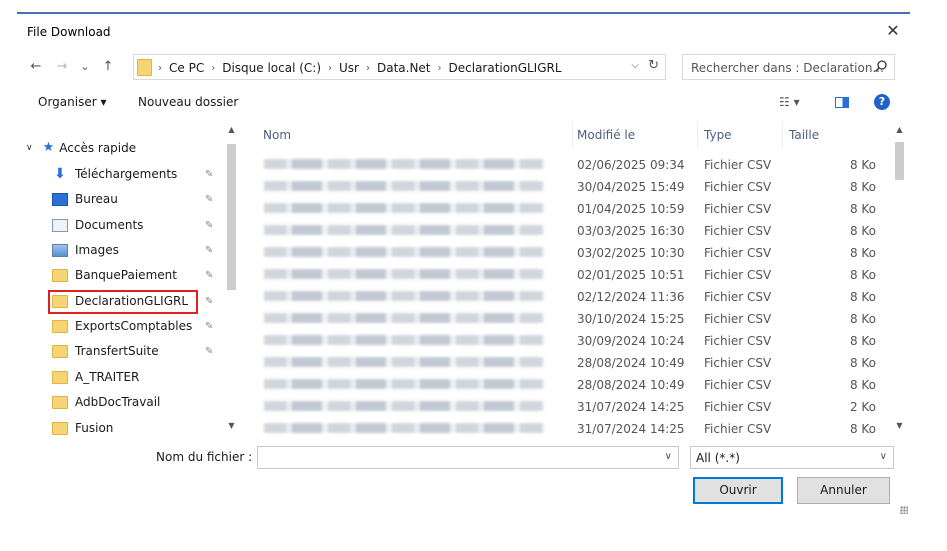 The height and width of the screenshot is (551, 947). What do you see at coordinates (574, 426) in the screenshot?
I see `table-row: 31/07/2024 14:25 Fichier CSV 8 Ko` at bounding box center [574, 426].